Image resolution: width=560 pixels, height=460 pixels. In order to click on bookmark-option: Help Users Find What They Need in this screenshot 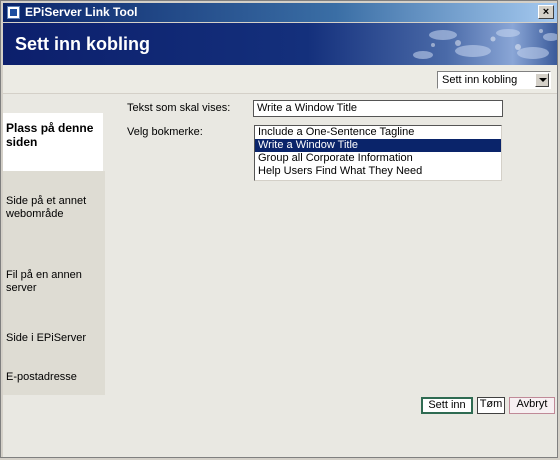, I will do `click(378, 171)`.